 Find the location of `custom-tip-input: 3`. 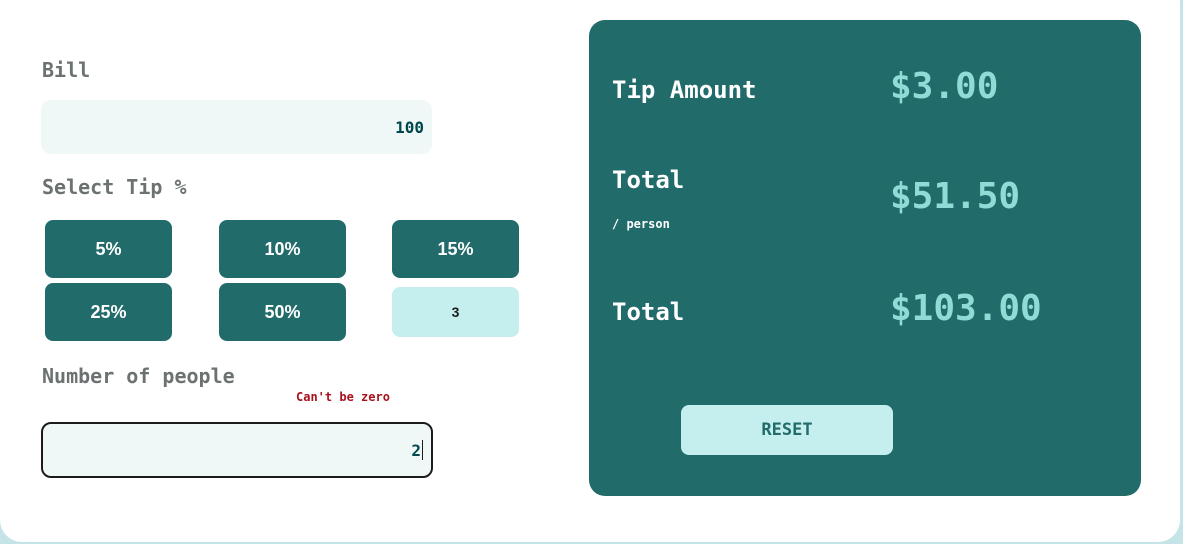

custom-tip-input: 3 is located at coordinates (455, 312).